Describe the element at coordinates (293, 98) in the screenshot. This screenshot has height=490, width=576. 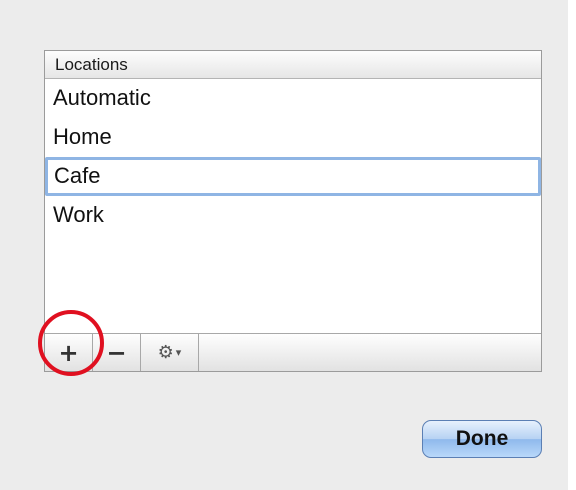
I see `location-item-automatic: Automatic` at that location.